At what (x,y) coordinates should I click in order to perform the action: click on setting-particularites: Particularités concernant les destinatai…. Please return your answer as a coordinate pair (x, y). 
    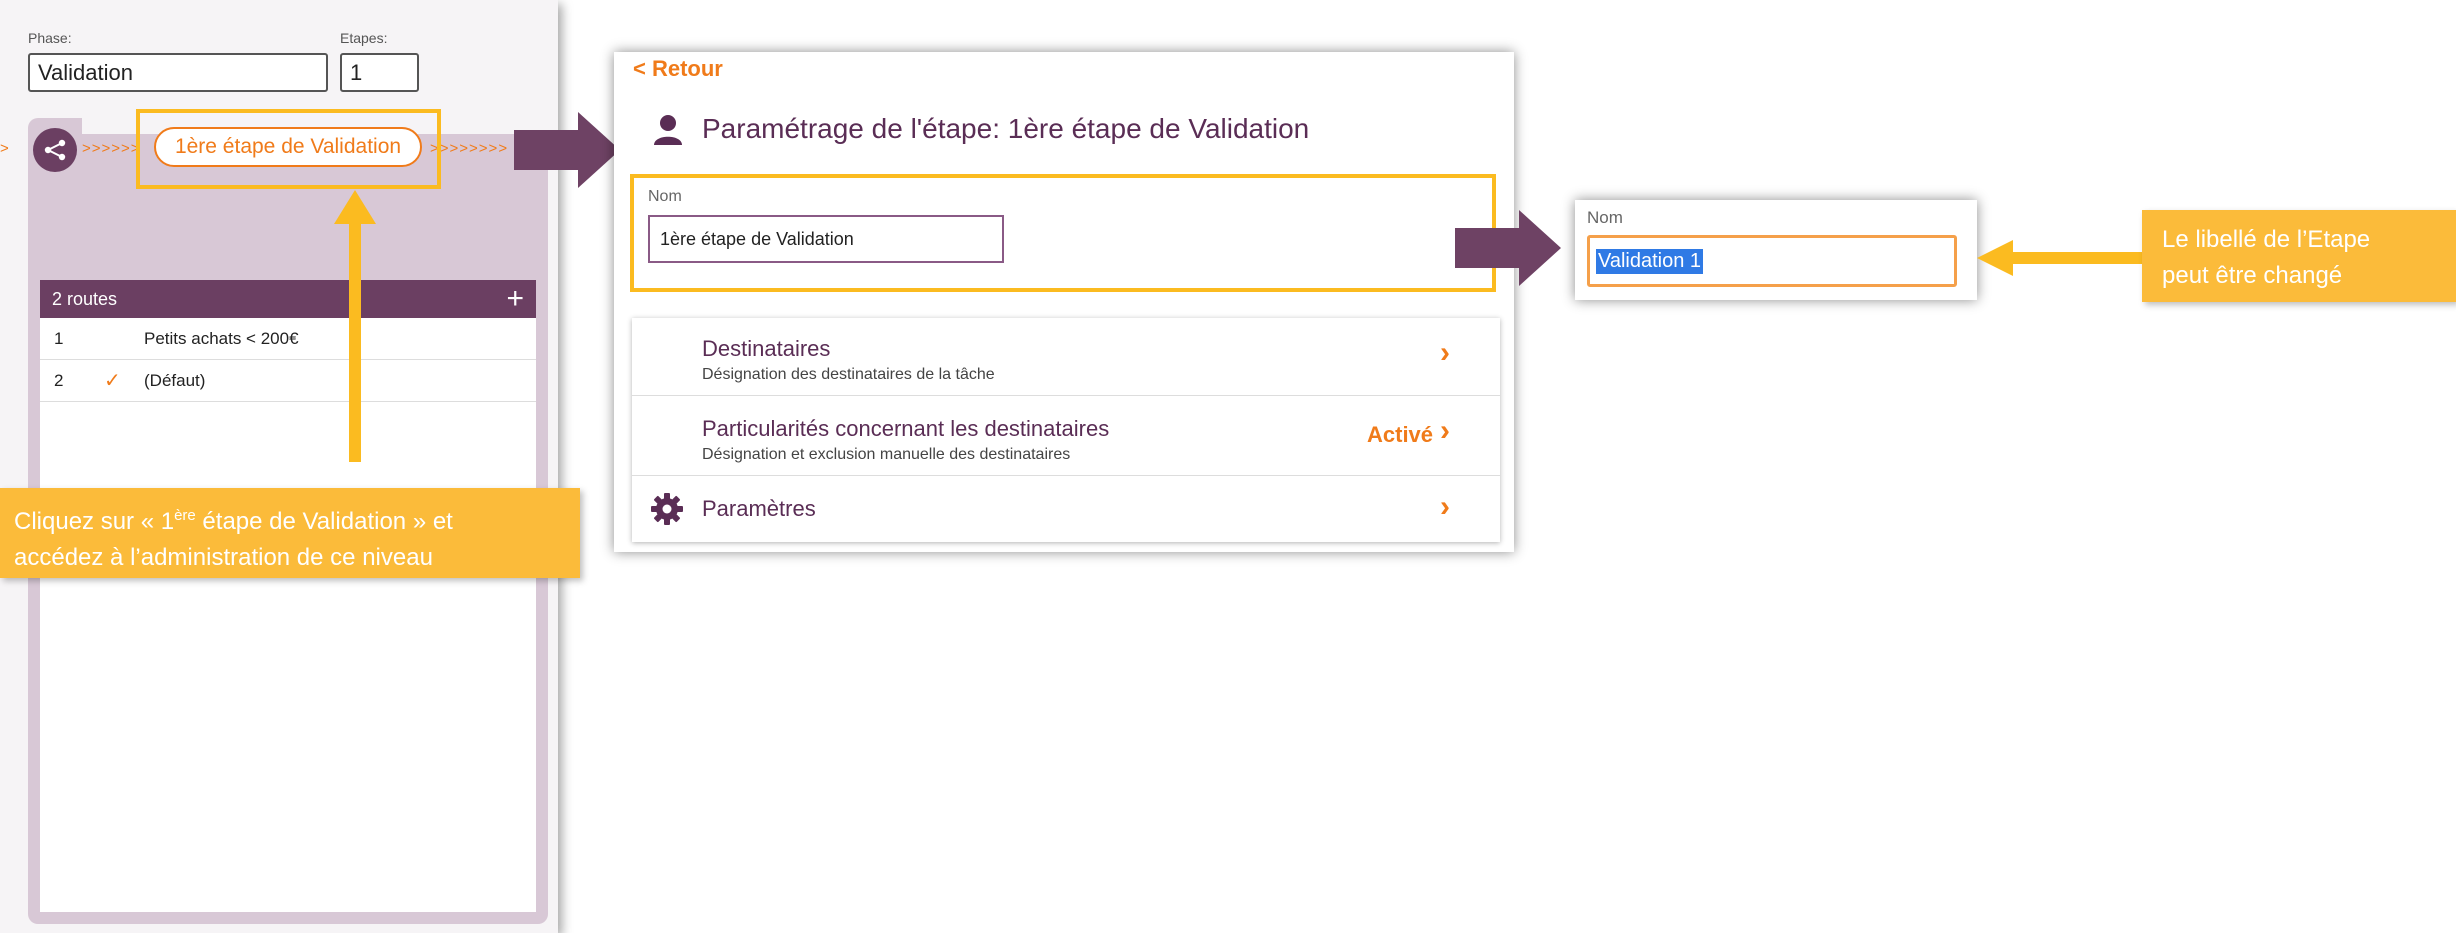
    Looking at the image, I should click on (1066, 436).